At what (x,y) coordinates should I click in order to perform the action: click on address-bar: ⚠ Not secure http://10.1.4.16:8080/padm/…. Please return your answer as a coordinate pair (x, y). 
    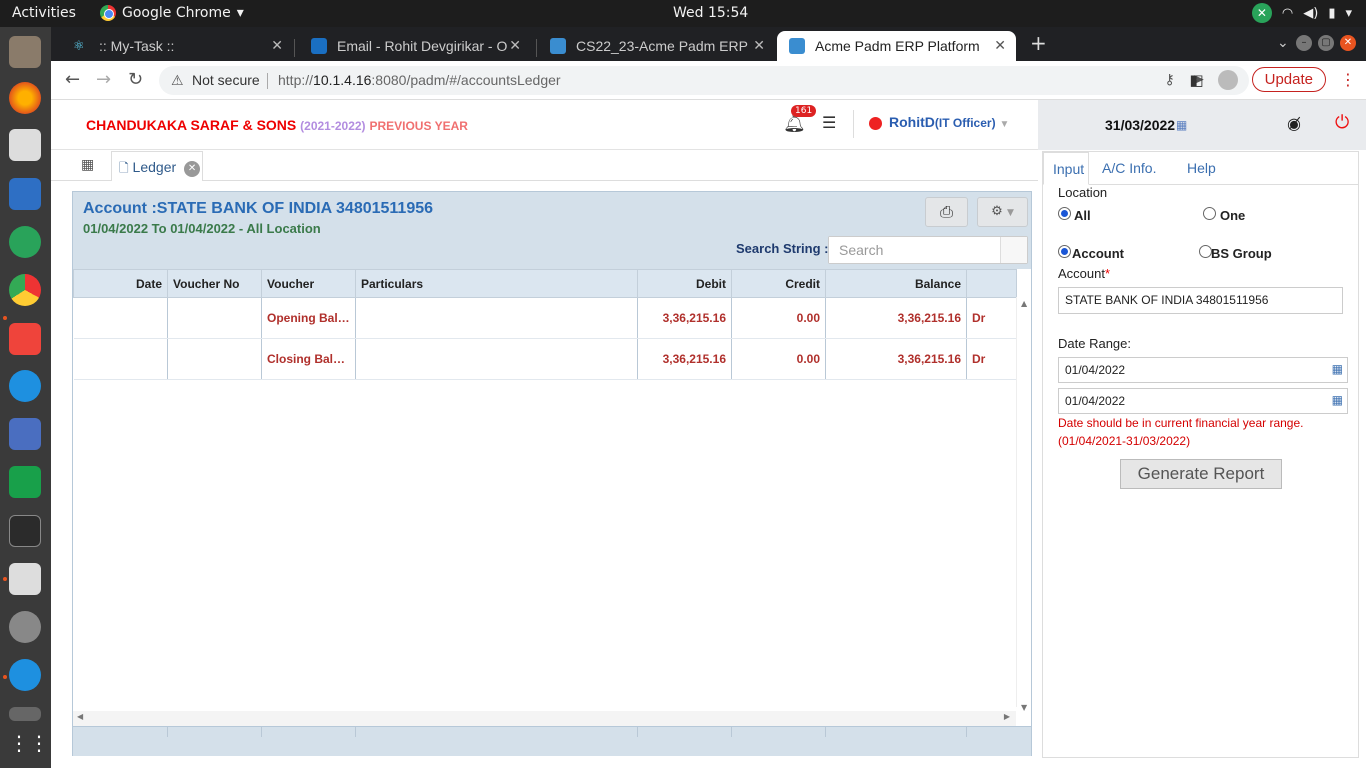
    Looking at the image, I should click on (704, 80).